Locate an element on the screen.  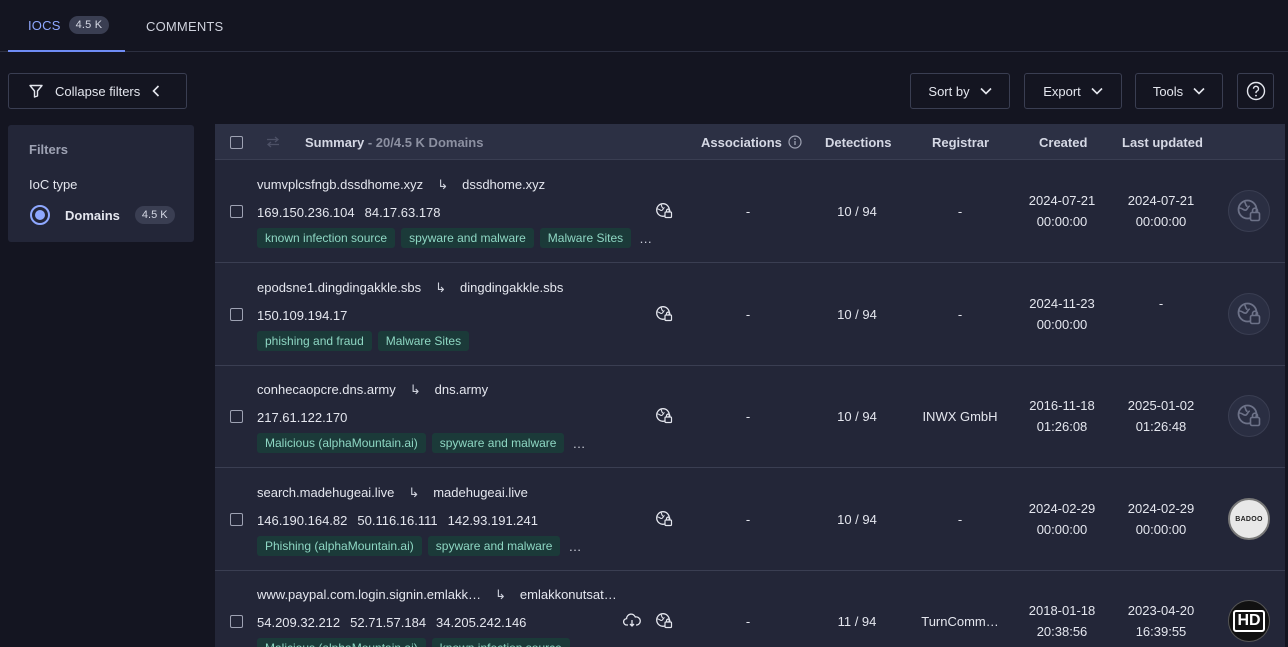
swap-icon is located at coordinates (273, 142).